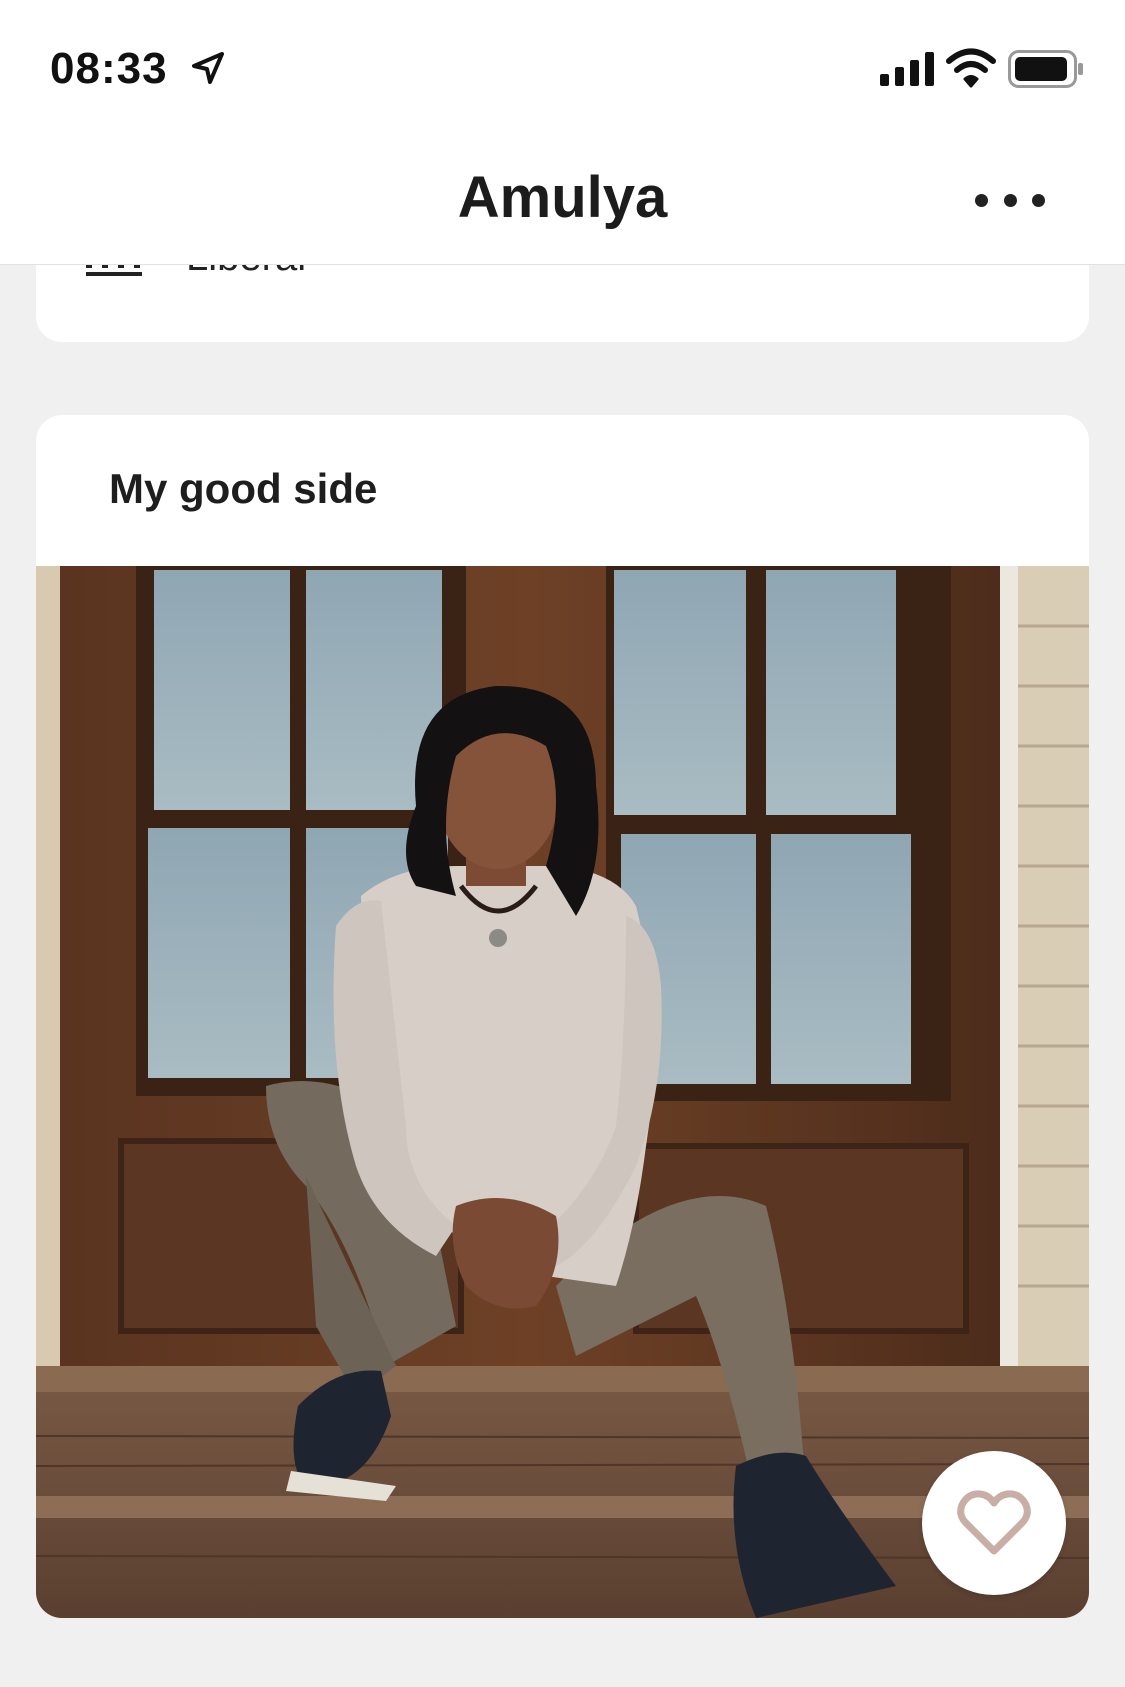 The height and width of the screenshot is (1687, 1125). I want to click on heart-icon, so click(994, 1522).